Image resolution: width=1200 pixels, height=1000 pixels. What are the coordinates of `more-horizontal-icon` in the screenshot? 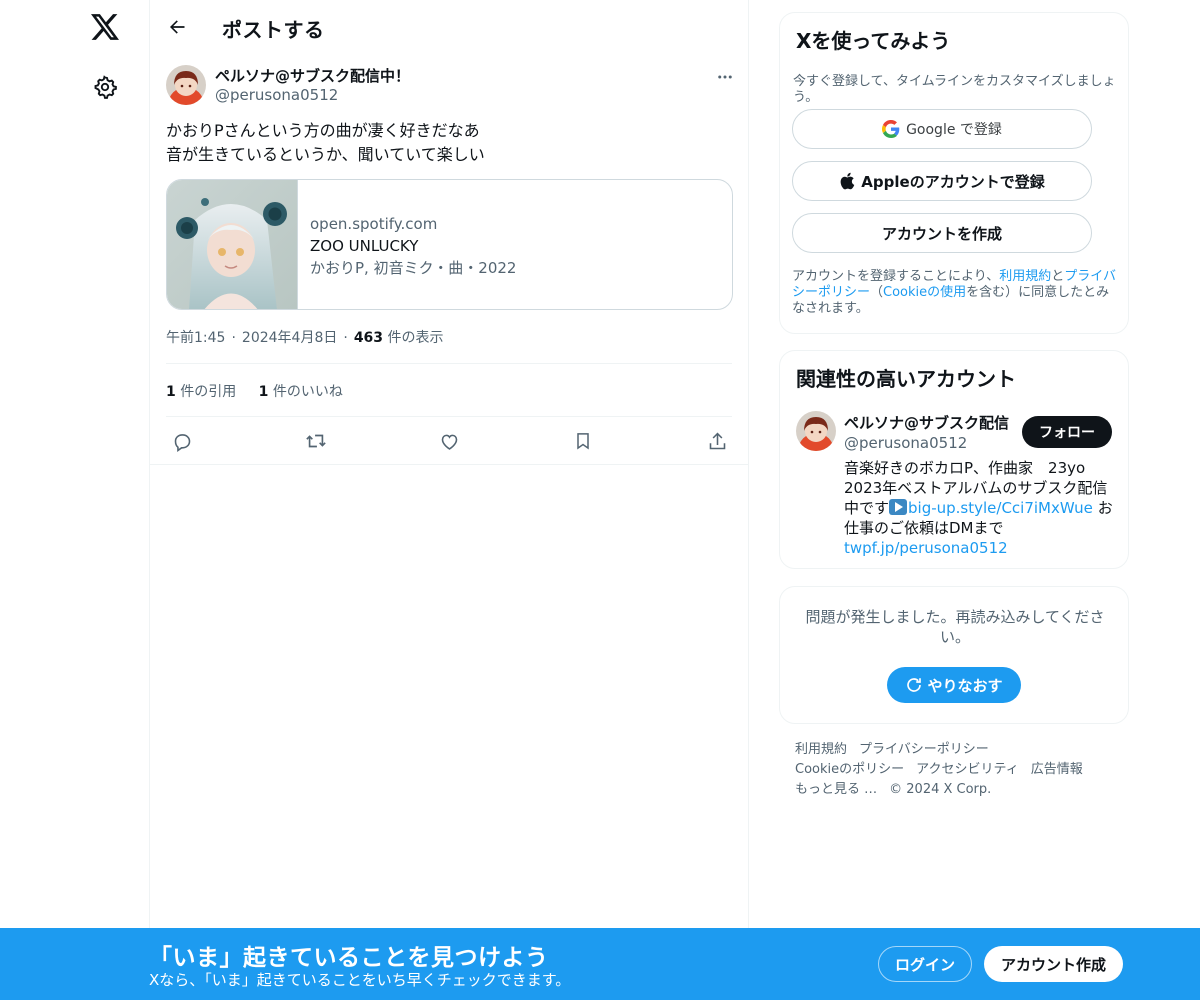 It's located at (725, 77).